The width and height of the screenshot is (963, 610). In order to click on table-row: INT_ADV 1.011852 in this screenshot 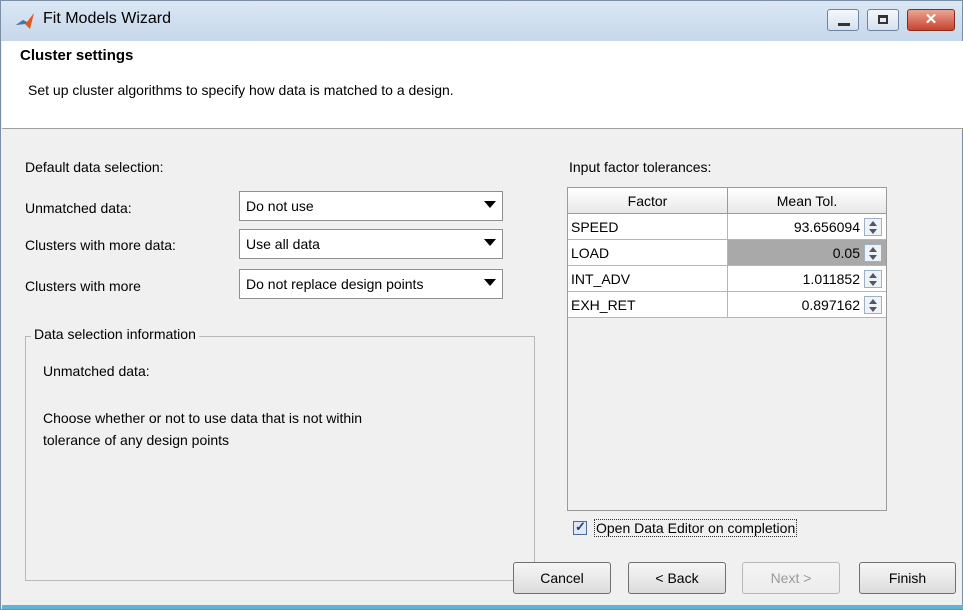, I will do `click(727, 279)`.